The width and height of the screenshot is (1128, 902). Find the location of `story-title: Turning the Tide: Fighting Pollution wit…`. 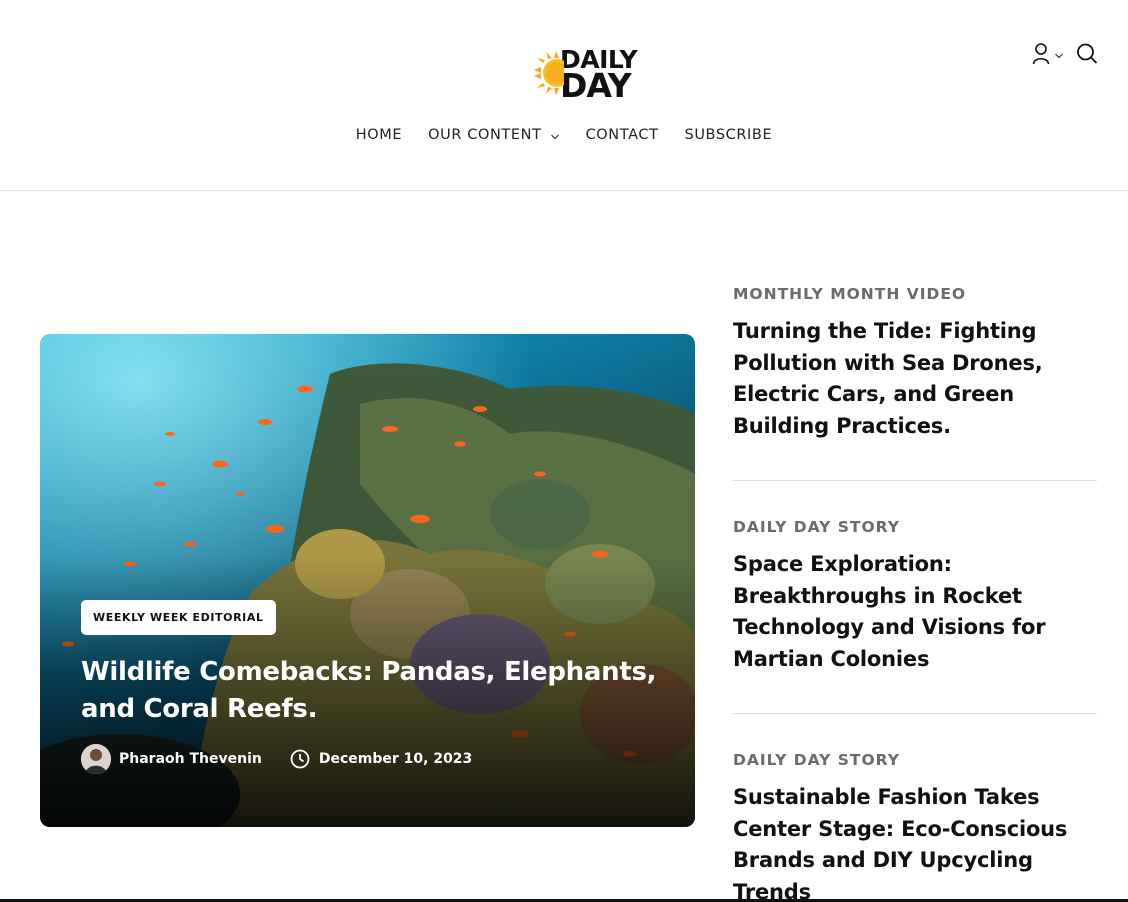

story-title: Turning the Tide: Fighting Pollution wit… is located at coordinates (915, 379).